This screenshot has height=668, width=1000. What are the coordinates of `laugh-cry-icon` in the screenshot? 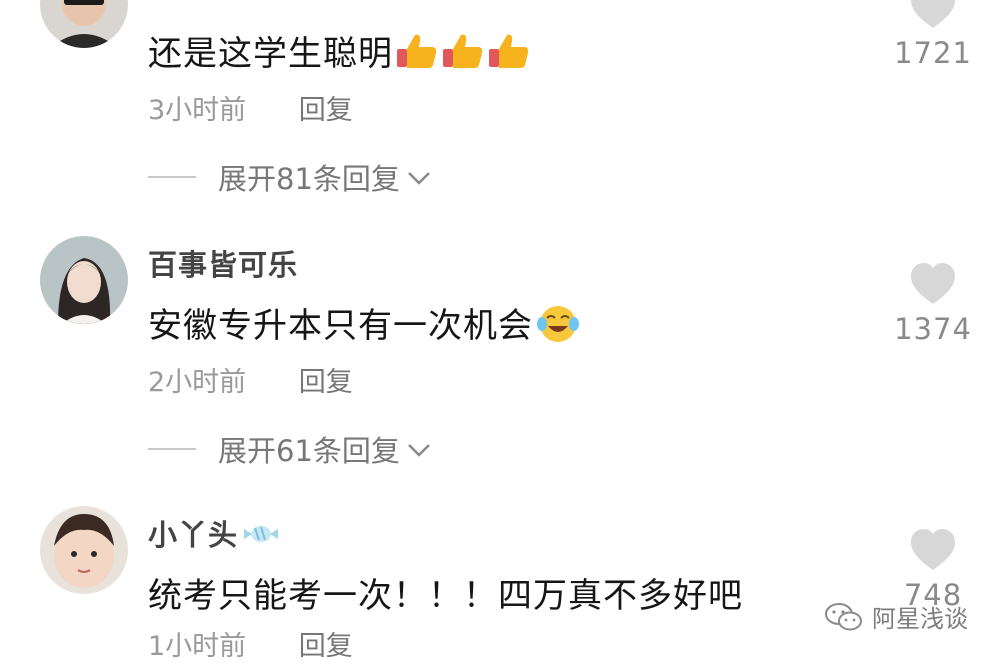 It's located at (558, 327).